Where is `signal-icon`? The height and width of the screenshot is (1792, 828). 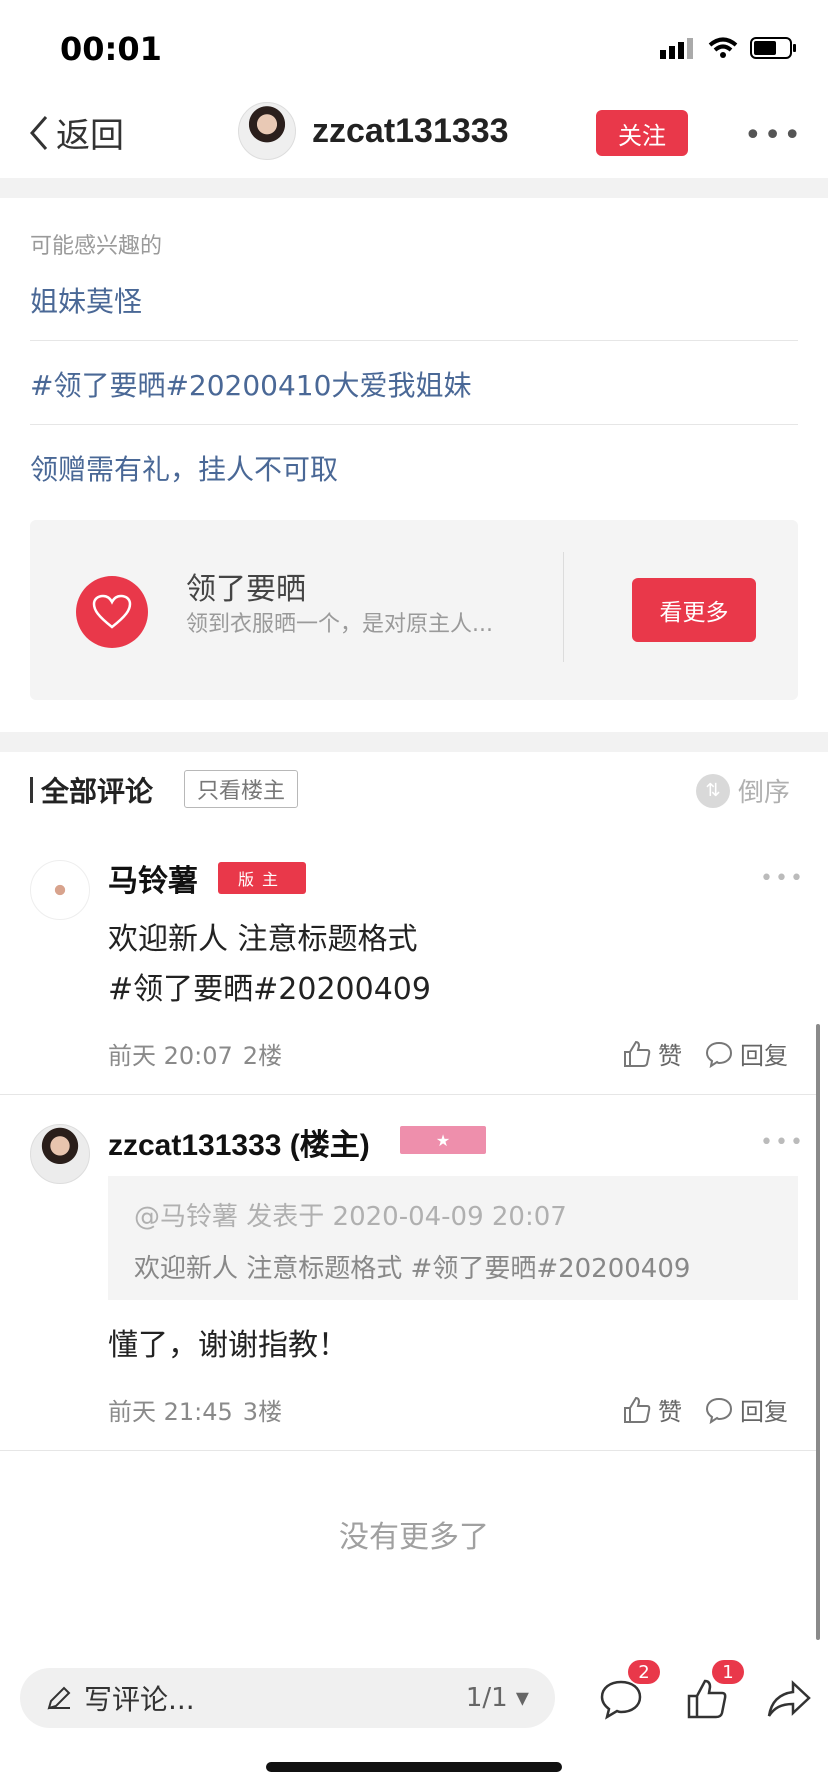
signal-icon is located at coordinates (676, 48).